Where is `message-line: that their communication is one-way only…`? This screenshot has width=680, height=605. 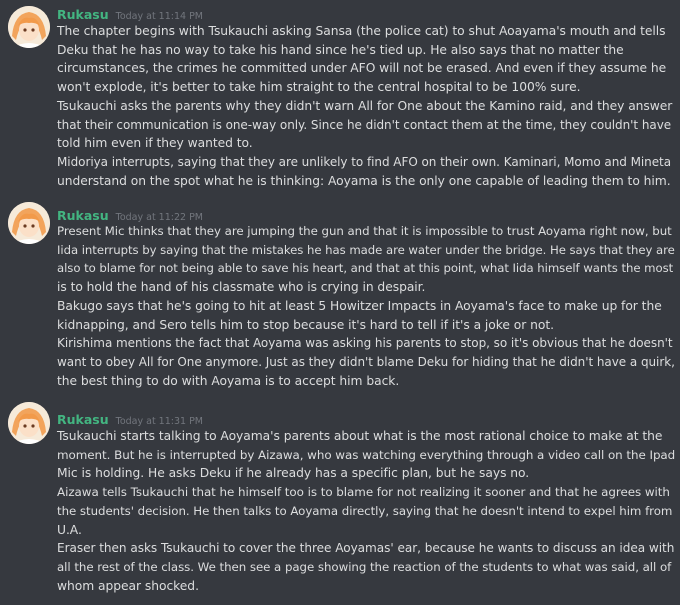 message-line: that their communication is one-way only… is located at coordinates (364, 124).